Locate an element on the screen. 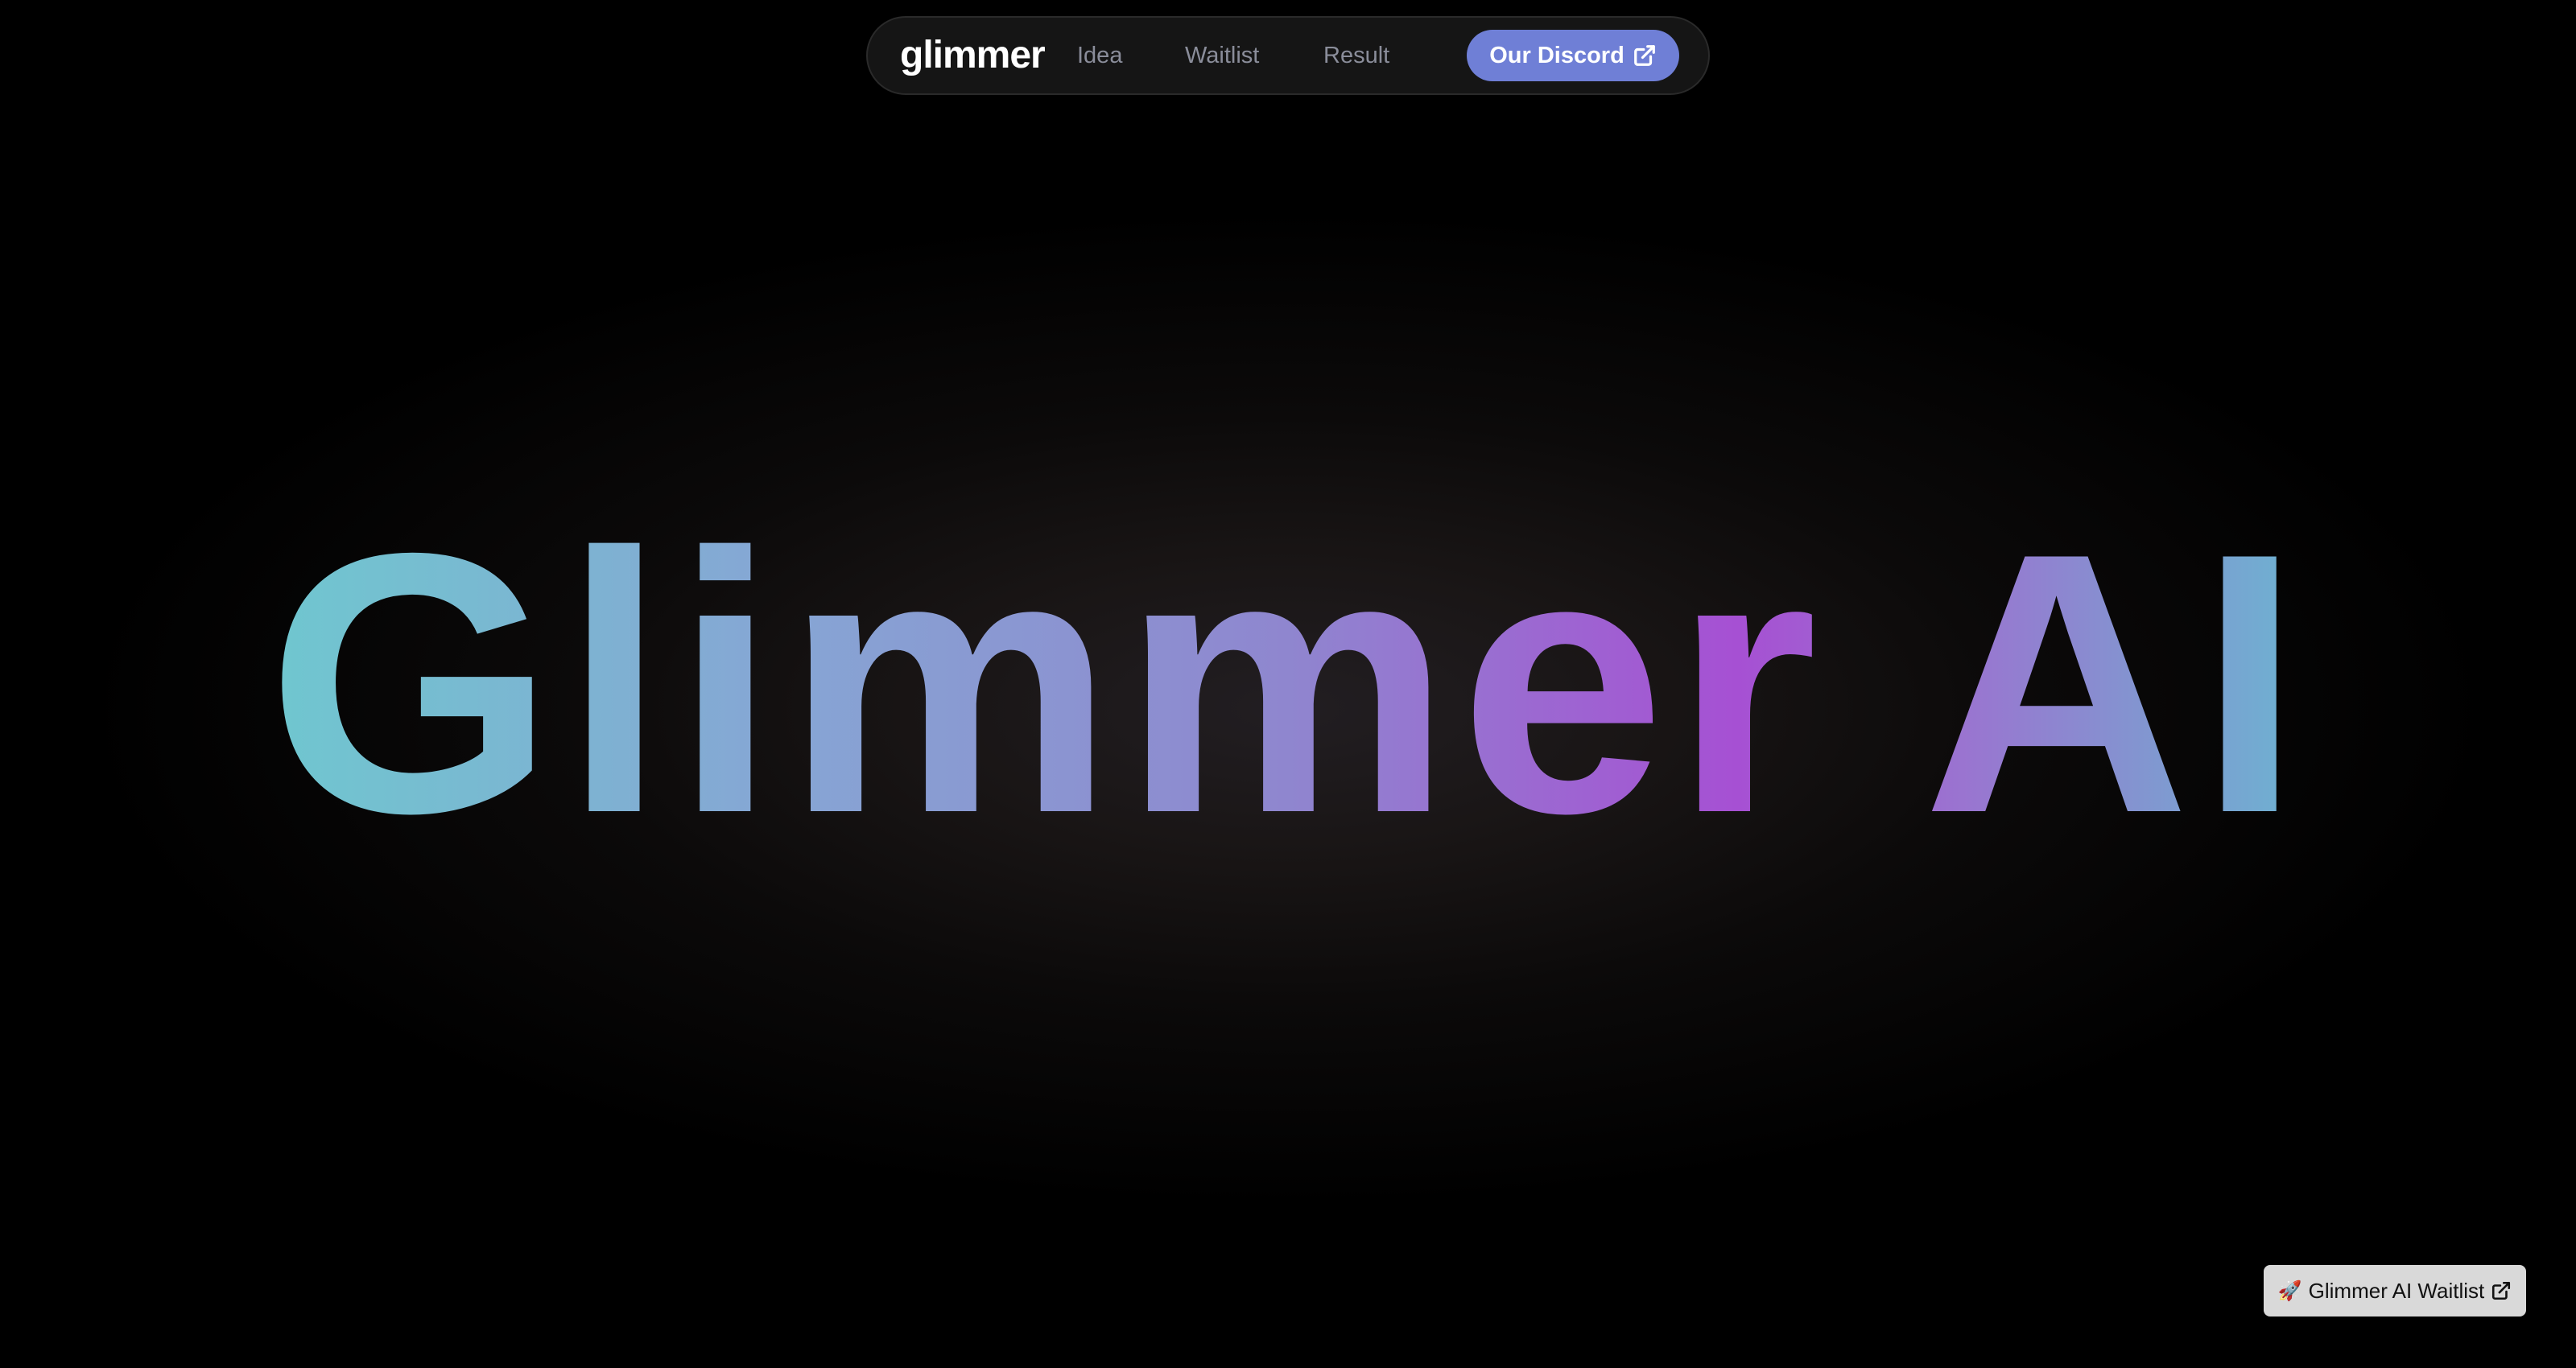 This screenshot has height=1368, width=2576. nav-link-idea: Idea is located at coordinates (1099, 56).